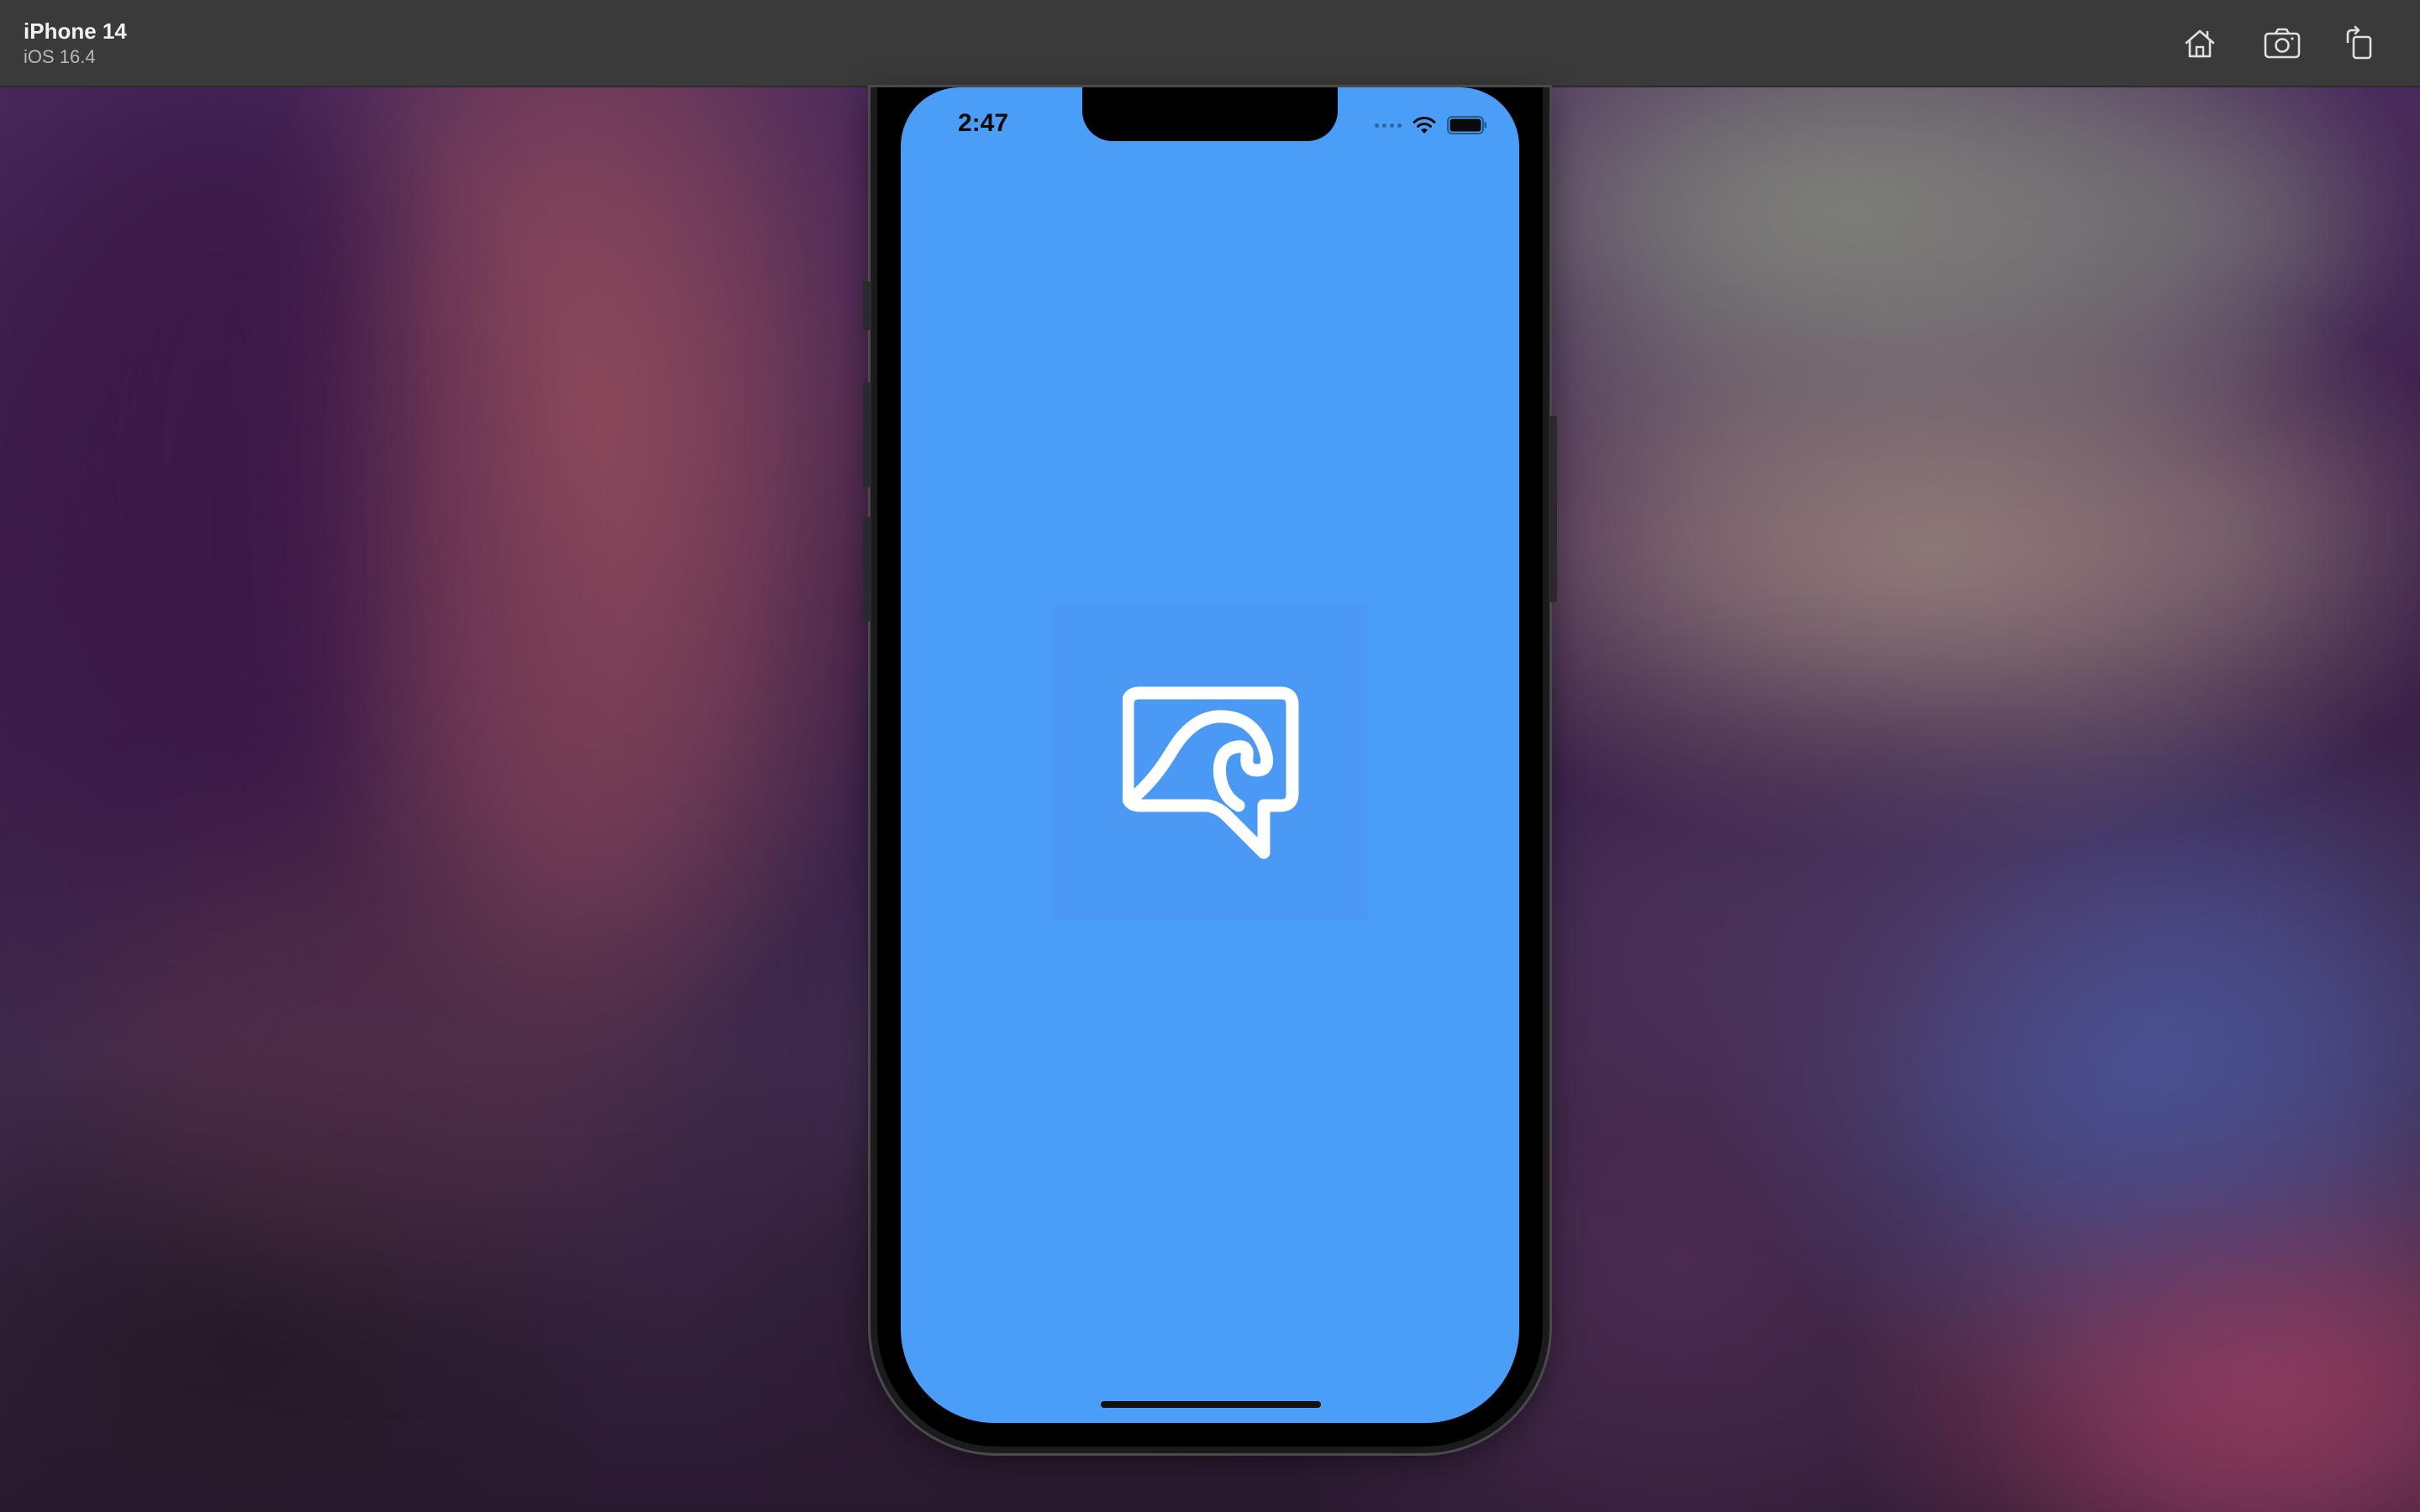  I want to click on cellular-dots-icon, so click(1388, 125).